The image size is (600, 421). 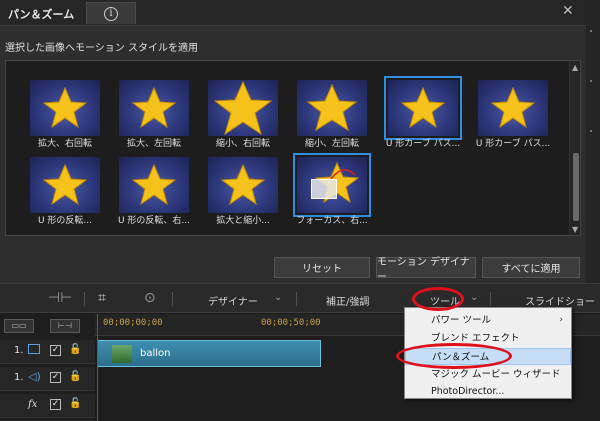 What do you see at coordinates (560, 300) in the screenshot?
I see `slideshow-menu: スライドショー` at bounding box center [560, 300].